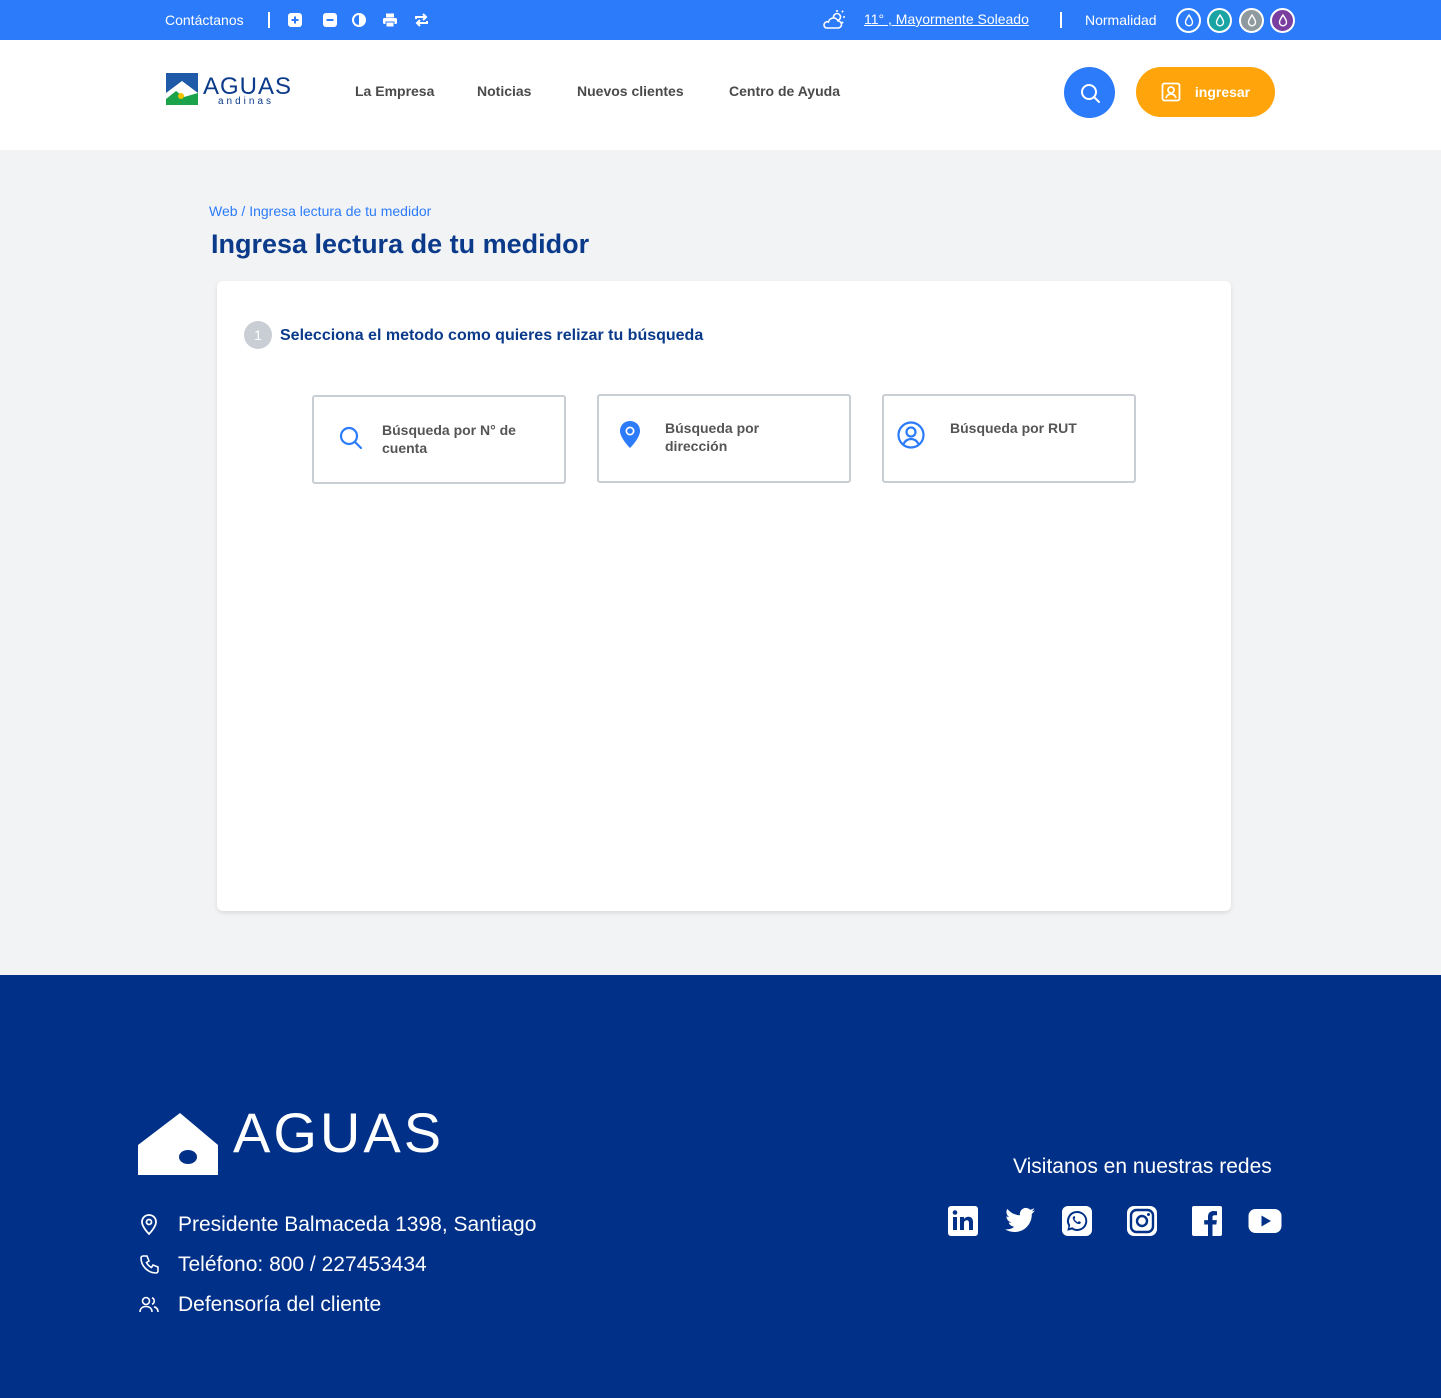 The width and height of the screenshot is (1441, 1398). What do you see at coordinates (834, 20) in the screenshot?
I see `partly-sunny-icon` at bounding box center [834, 20].